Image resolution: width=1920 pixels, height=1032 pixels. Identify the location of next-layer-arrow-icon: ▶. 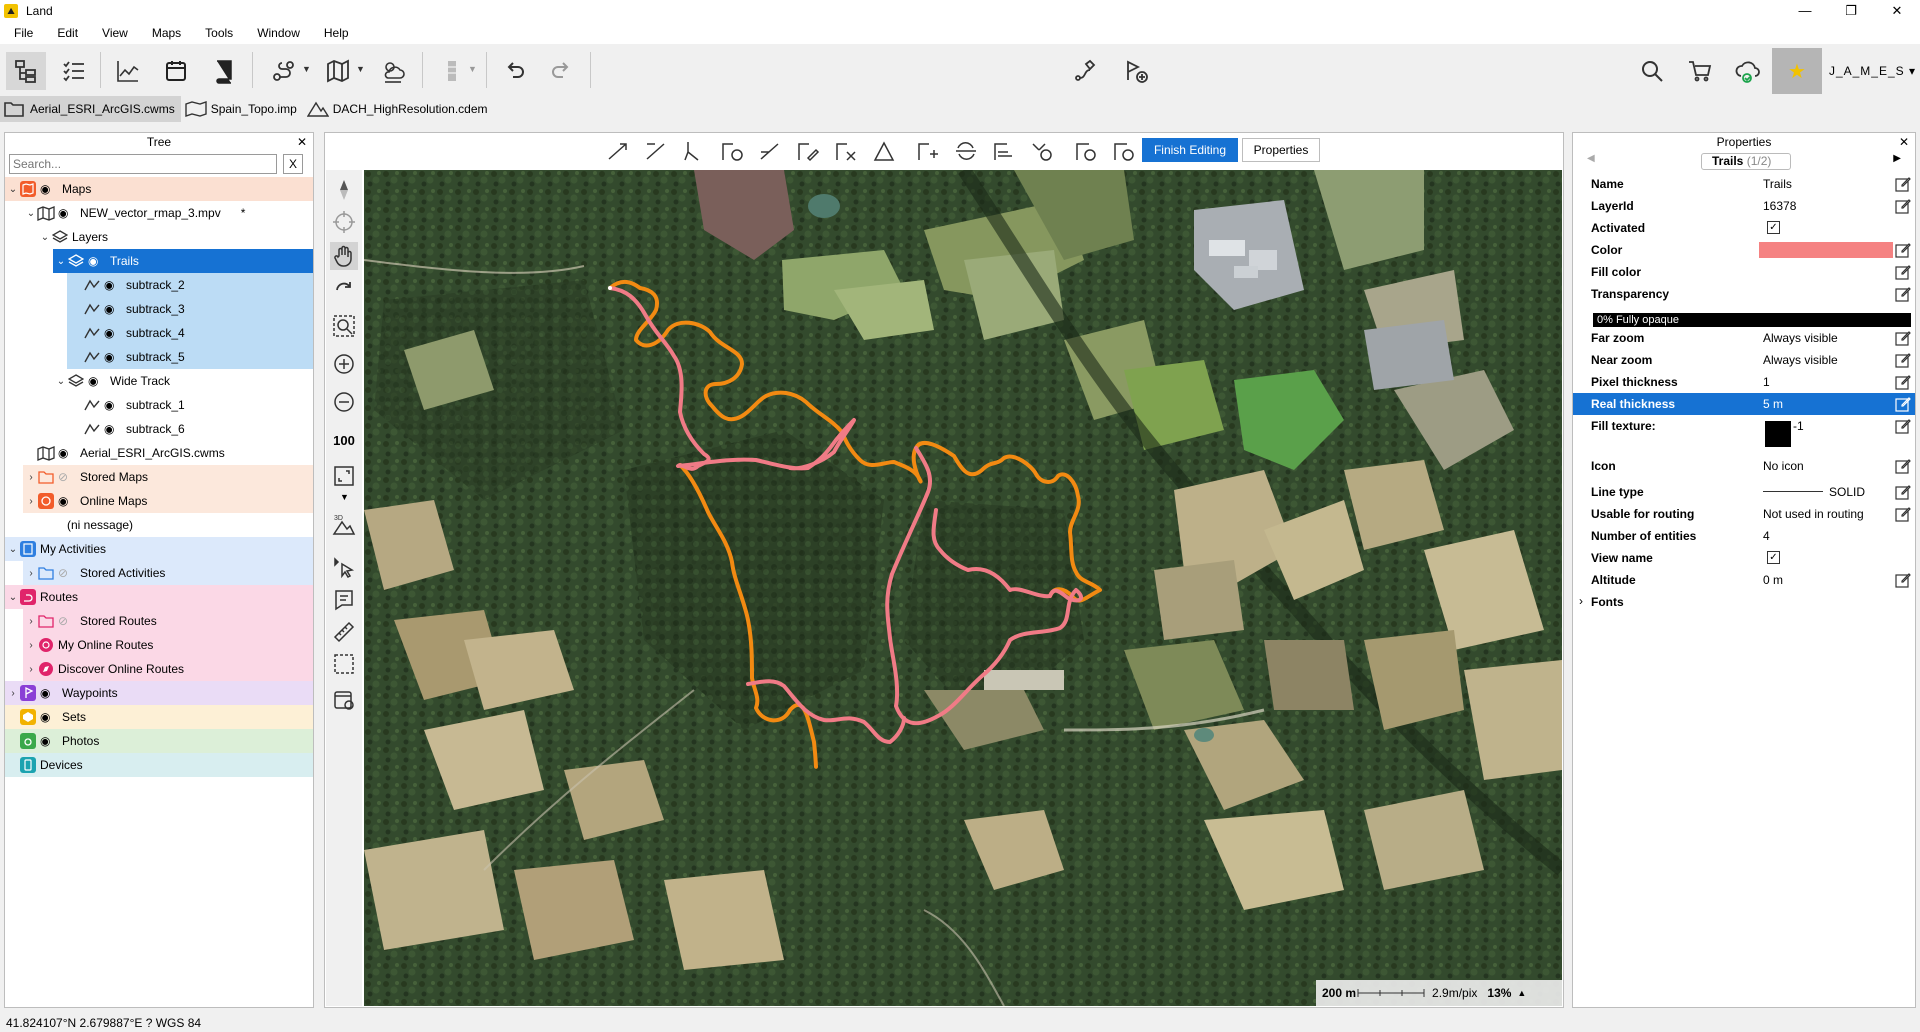
(1897, 158).